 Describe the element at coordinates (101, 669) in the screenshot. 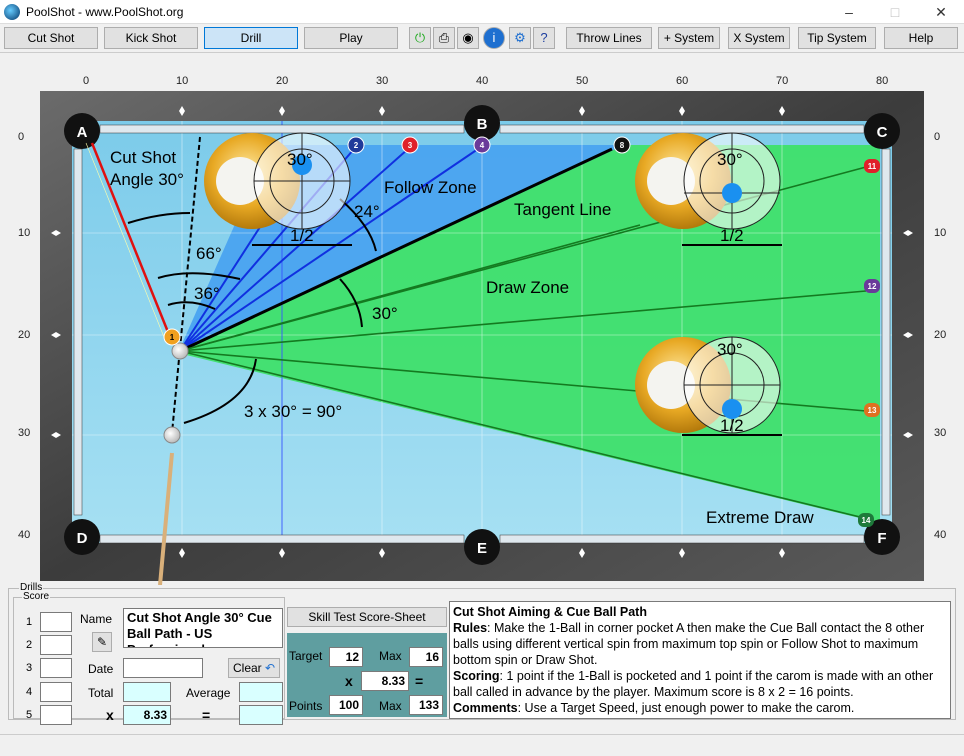

I see `date-label: Date` at that location.